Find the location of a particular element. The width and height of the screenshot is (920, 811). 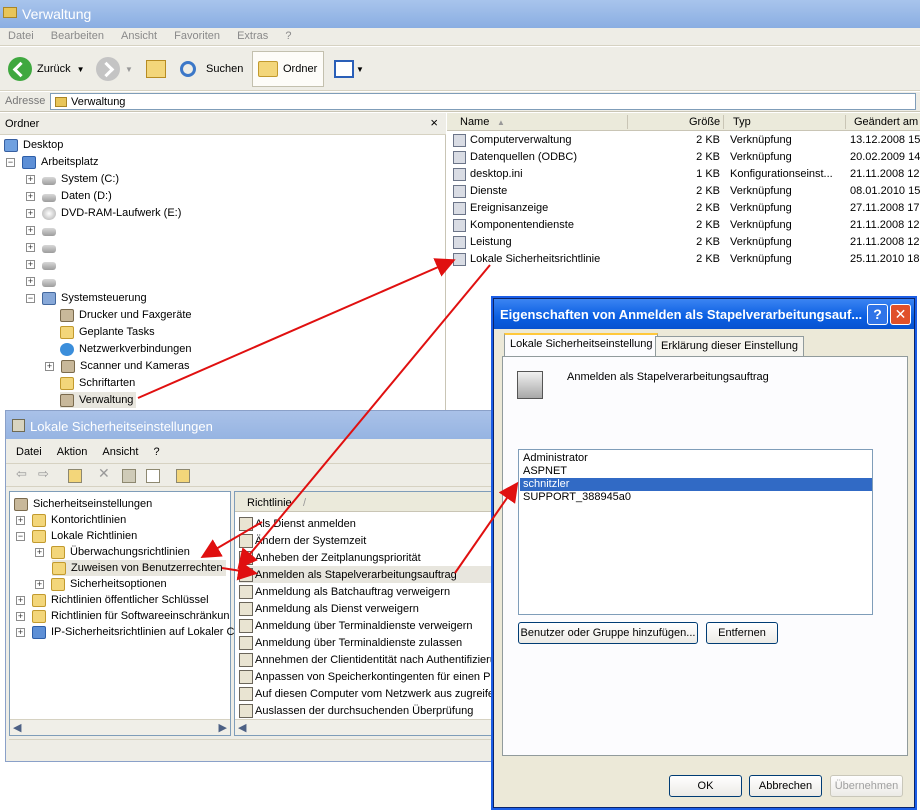

tree-item-geplant: Geplante Tasks is located at coordinates (107, 332).